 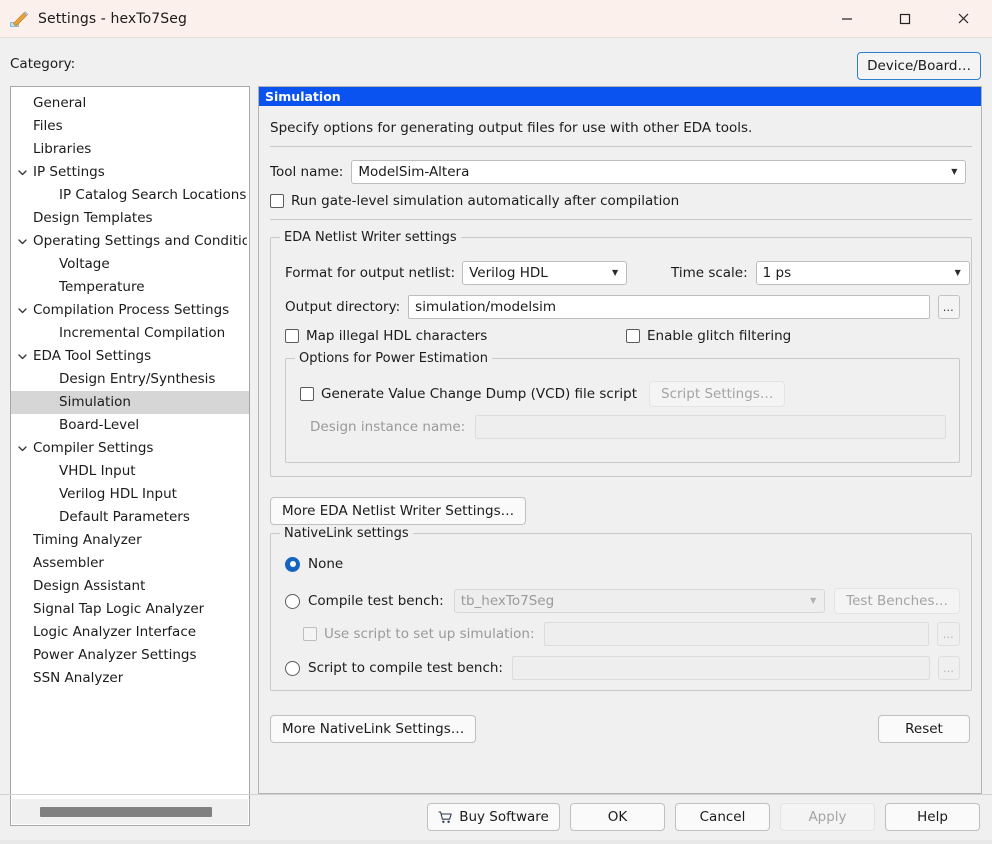 I want to click on sidebar-item-ssn-analyzer: SSN Analyzer, so click(x=130, y=678).